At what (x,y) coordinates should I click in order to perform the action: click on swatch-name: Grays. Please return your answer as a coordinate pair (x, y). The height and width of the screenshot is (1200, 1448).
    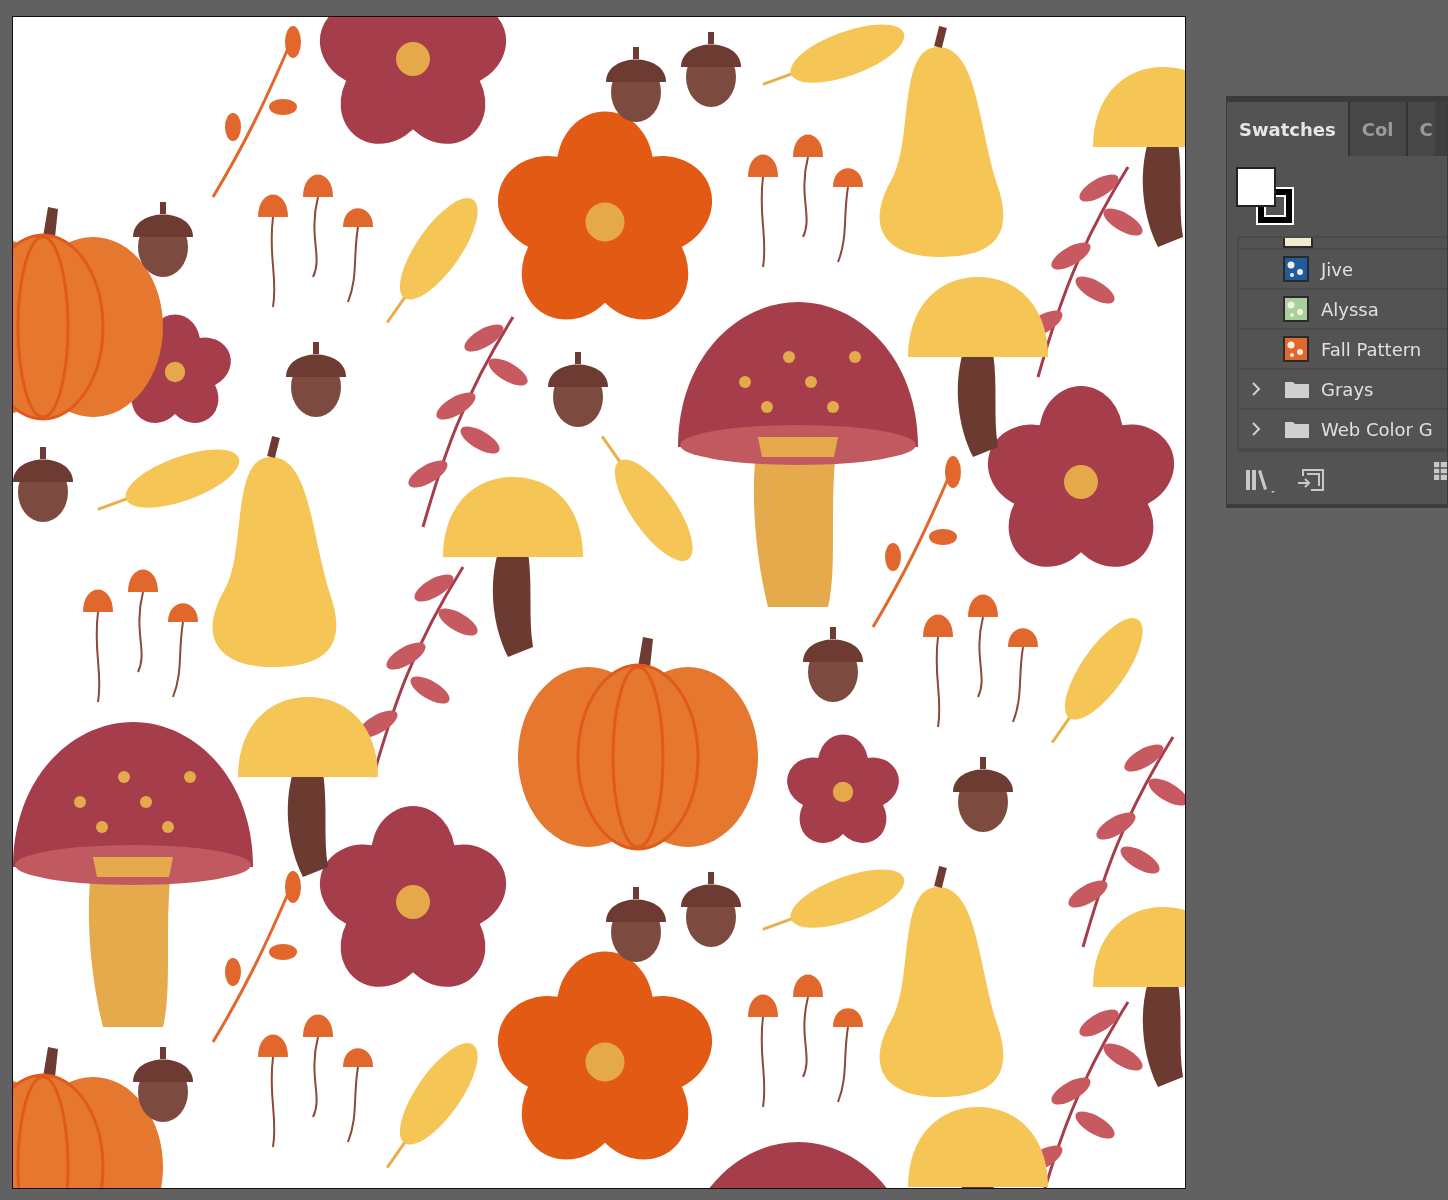
    Looking at the image, I should click on (1347, 389).